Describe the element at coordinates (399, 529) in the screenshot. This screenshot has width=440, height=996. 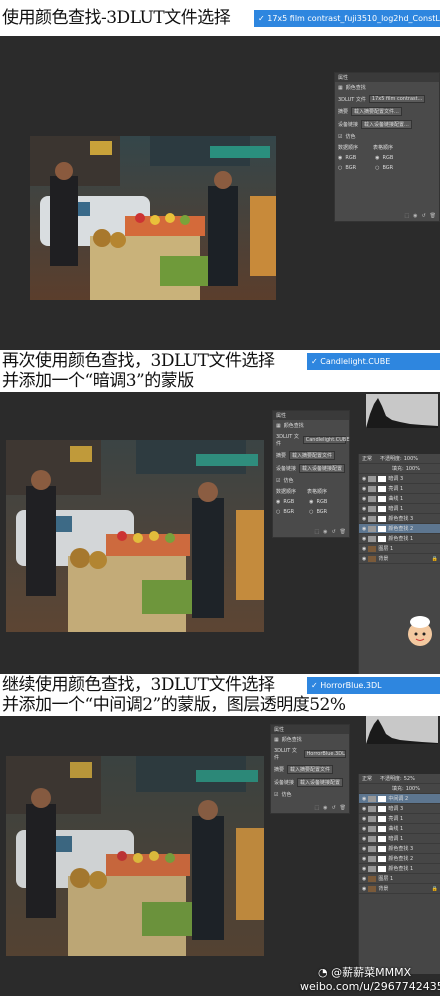
I see `layer-row-selected: ◉ 颜色查找 2` at that location.